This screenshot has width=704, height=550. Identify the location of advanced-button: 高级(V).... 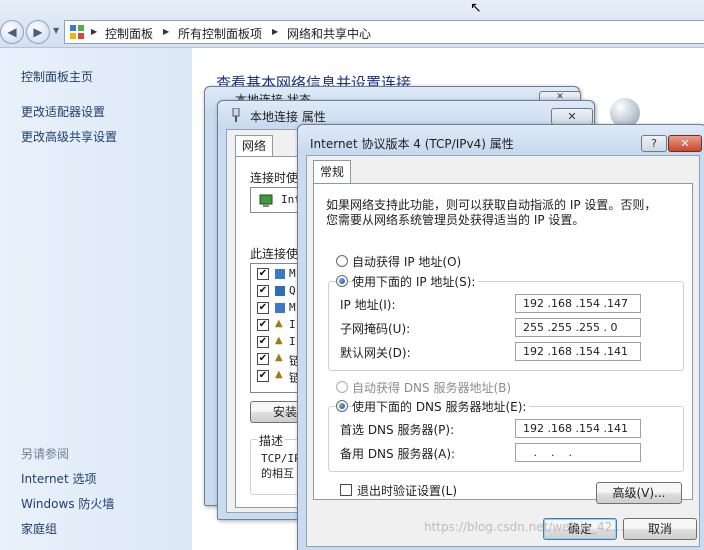
(639, 493).